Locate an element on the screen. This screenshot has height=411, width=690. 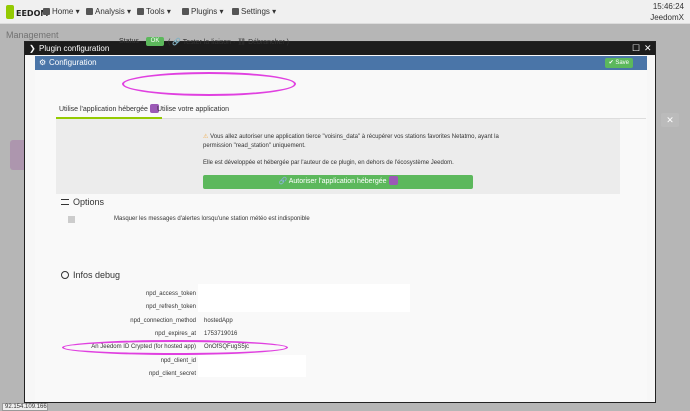
debug-label: npd_connection_method is located at coordinates (163, 321).